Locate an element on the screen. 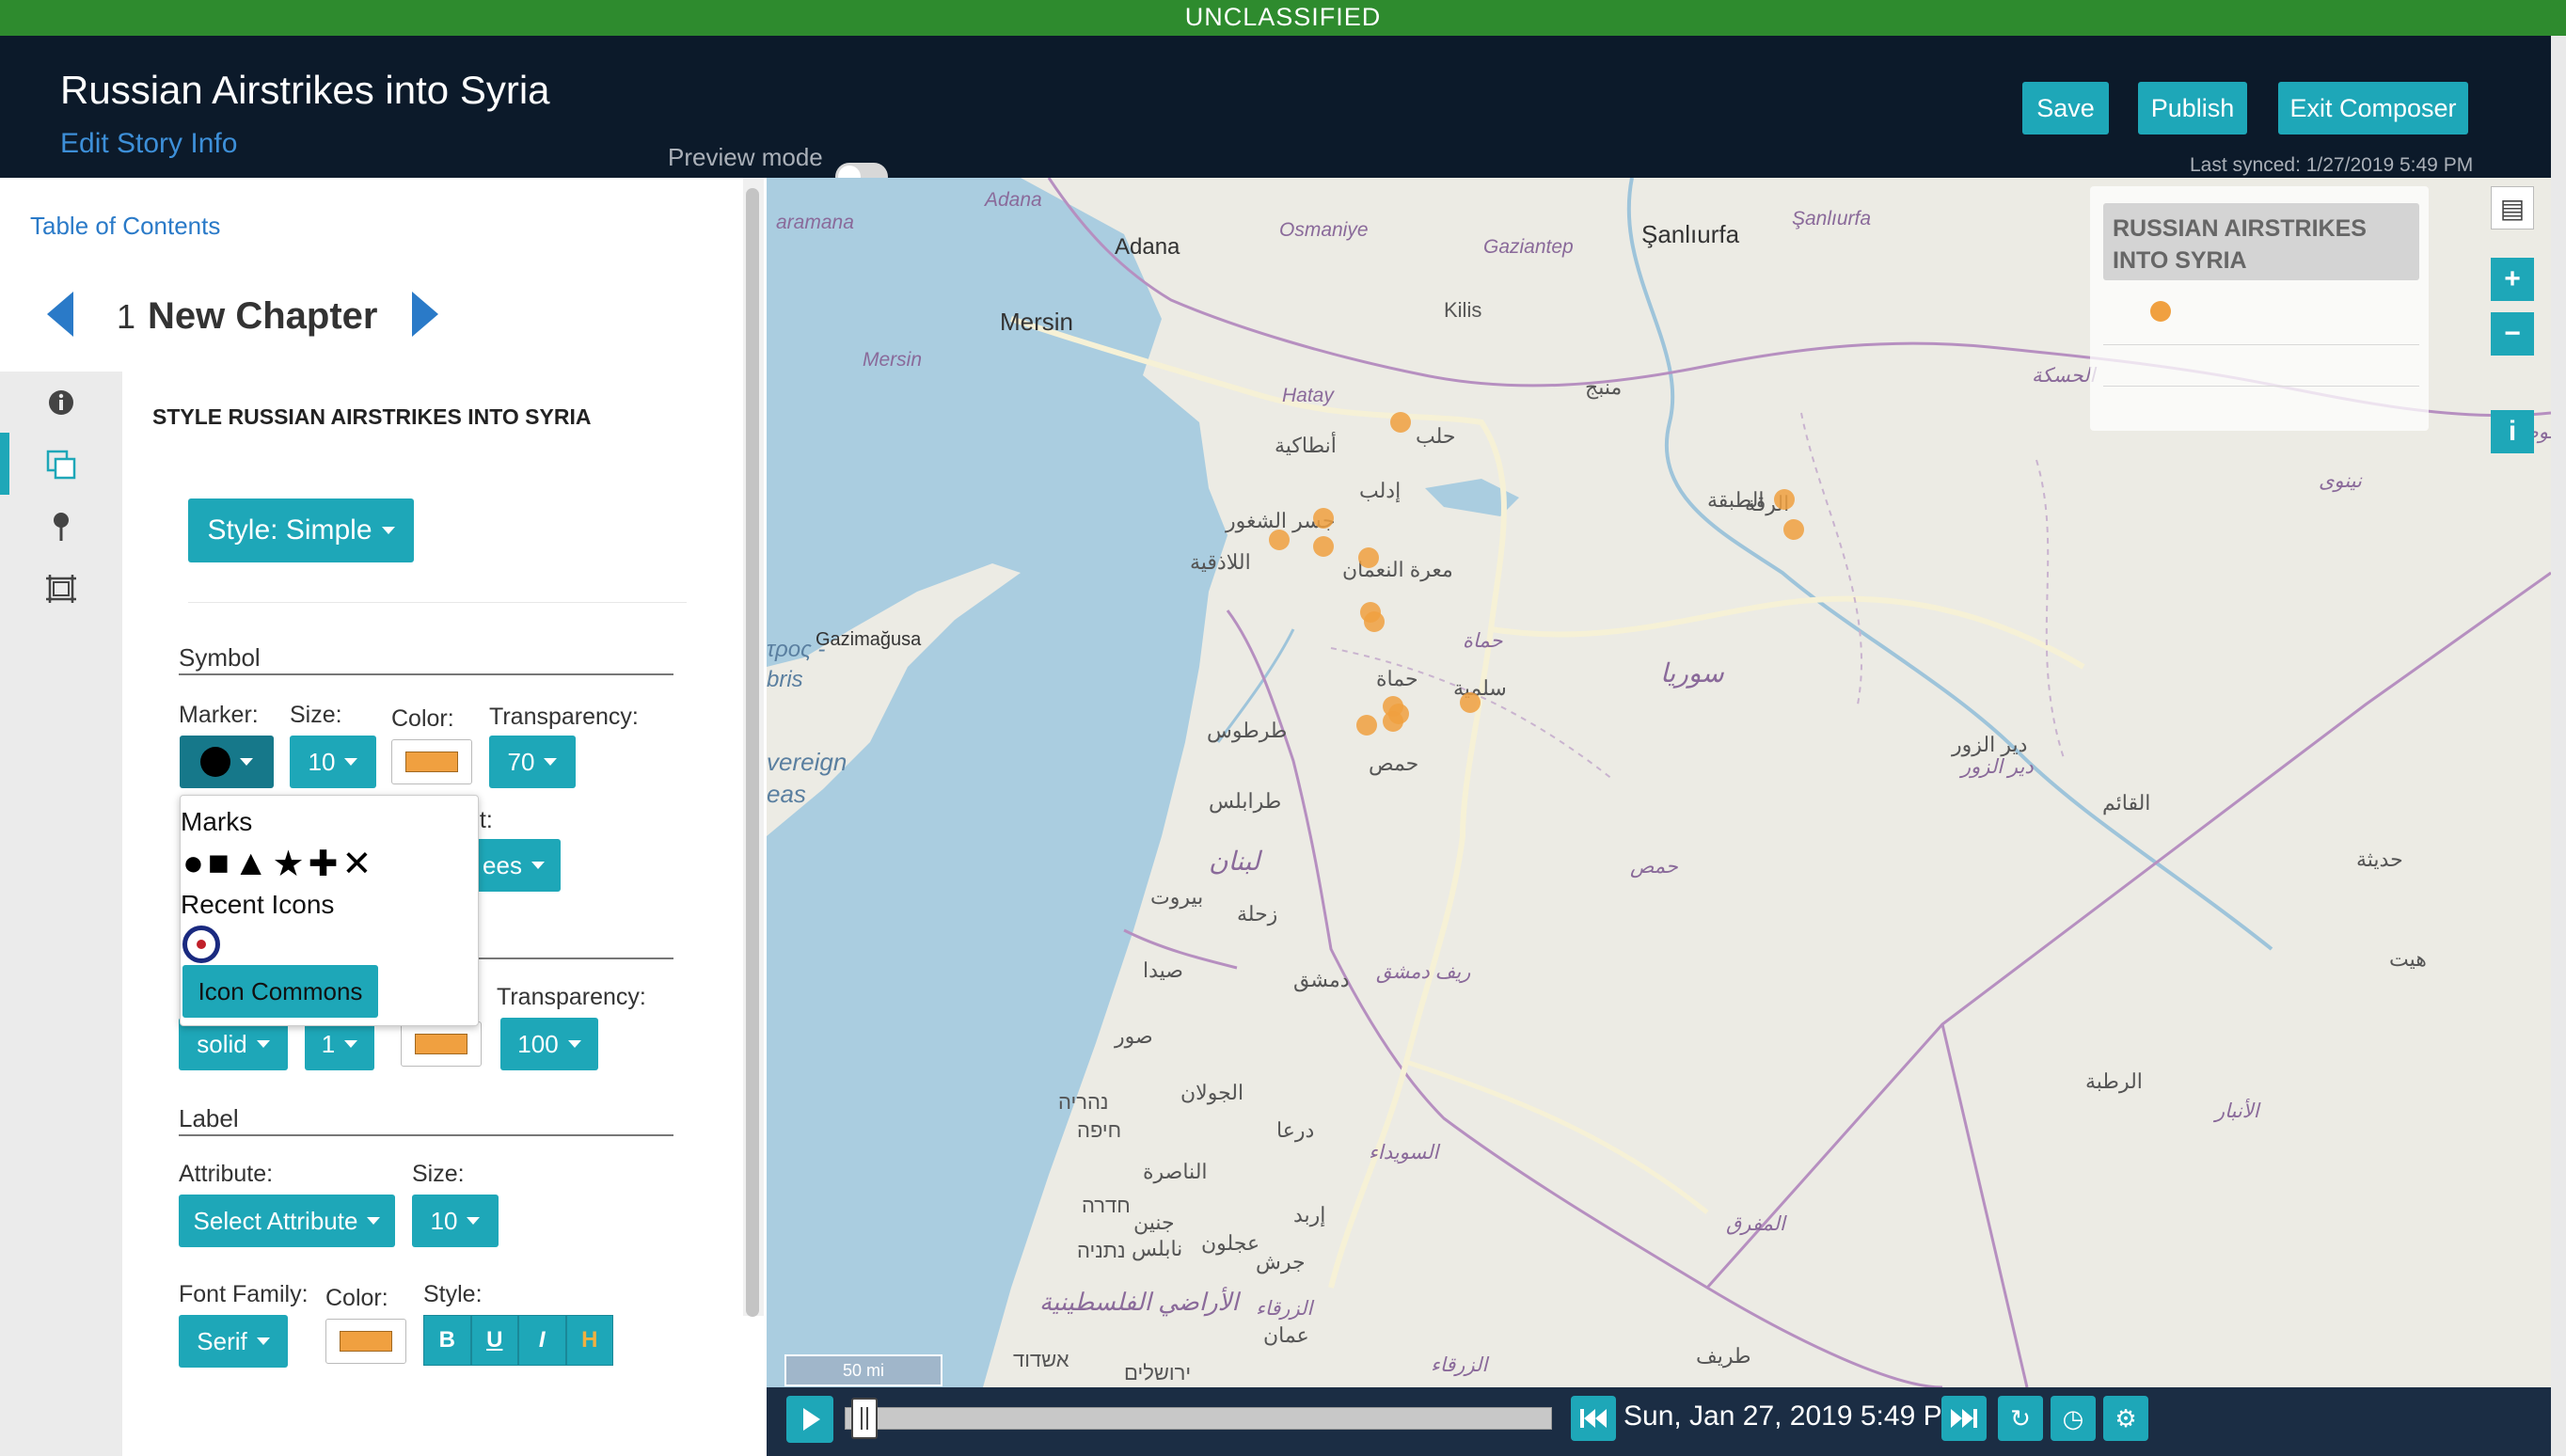 This screenshot has width=2566, height=1456. style-type-dropdown: Style: Simple is located at coordinates (301, 530).